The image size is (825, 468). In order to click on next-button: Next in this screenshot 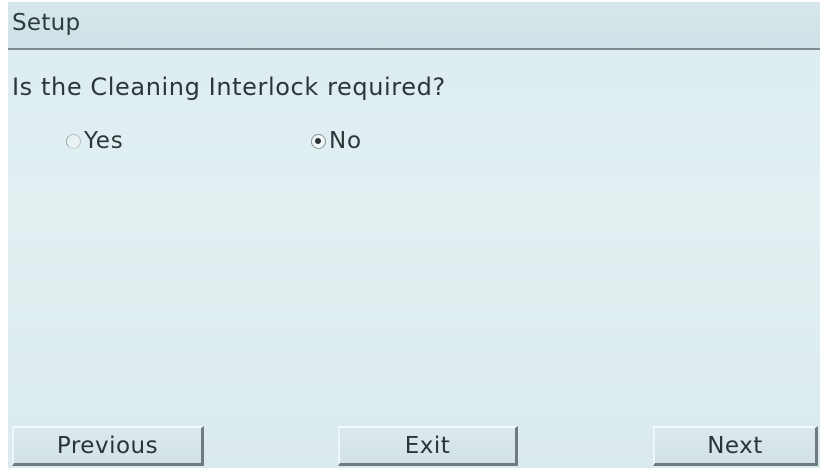, I will do `click(735, 446)`.